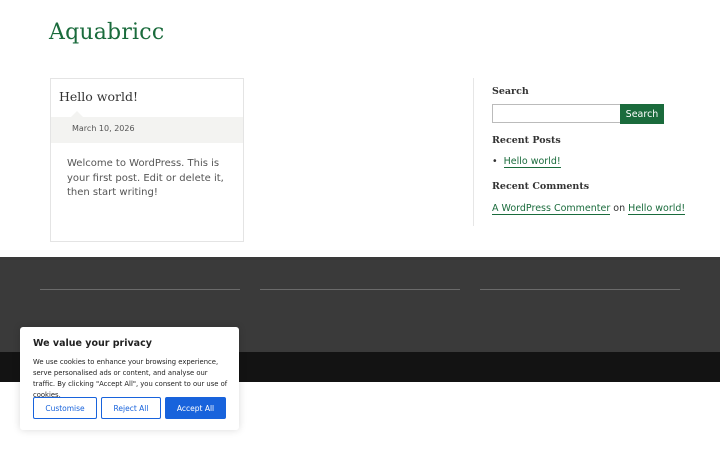 The image size is (720, 450). I want to click on post-title: Hello world!, so click(98, 96).